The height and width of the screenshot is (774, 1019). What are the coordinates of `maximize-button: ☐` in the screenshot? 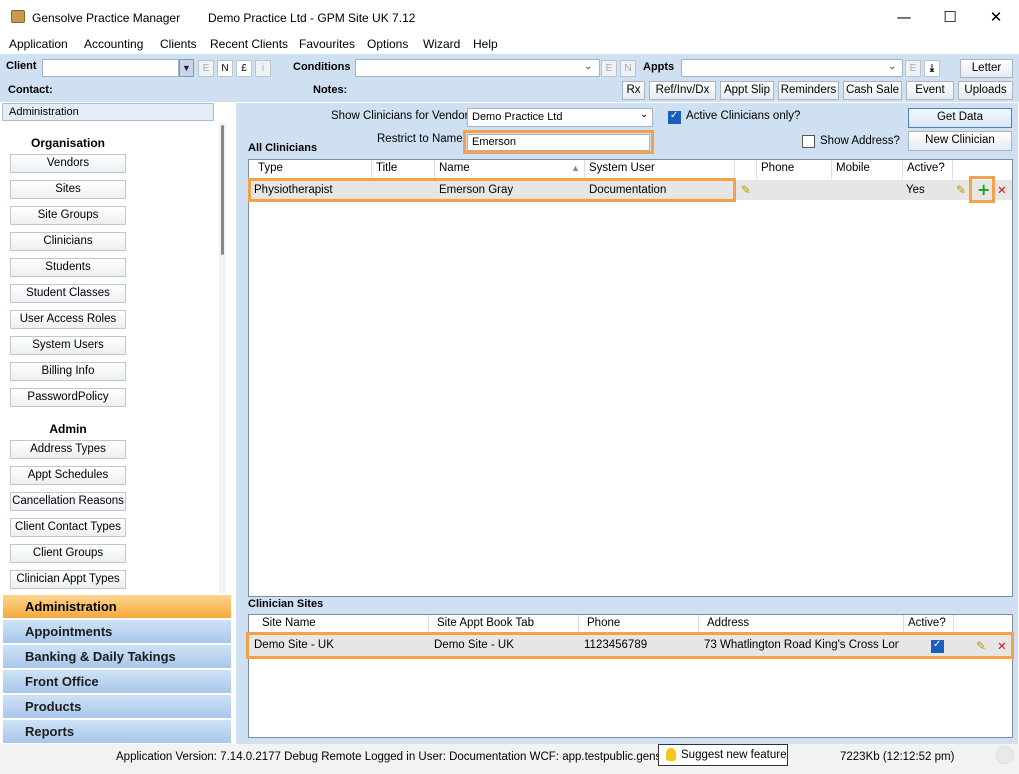 It's located at (950, 17).